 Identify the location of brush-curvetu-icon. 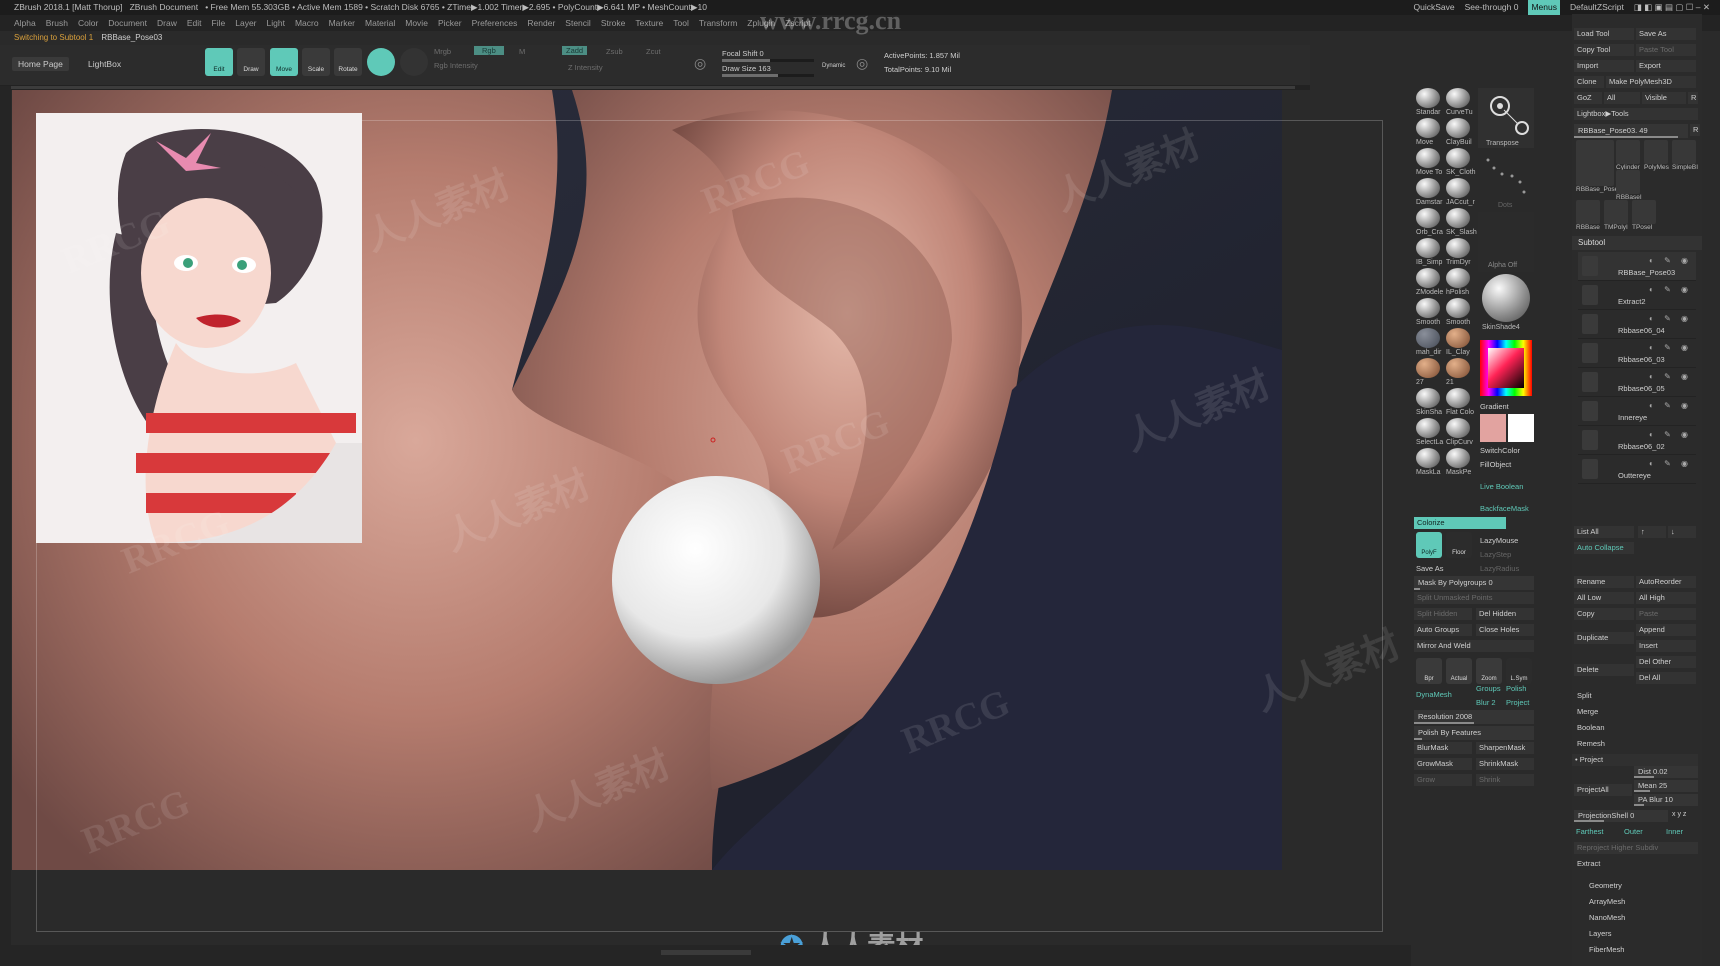
(1458, 98).